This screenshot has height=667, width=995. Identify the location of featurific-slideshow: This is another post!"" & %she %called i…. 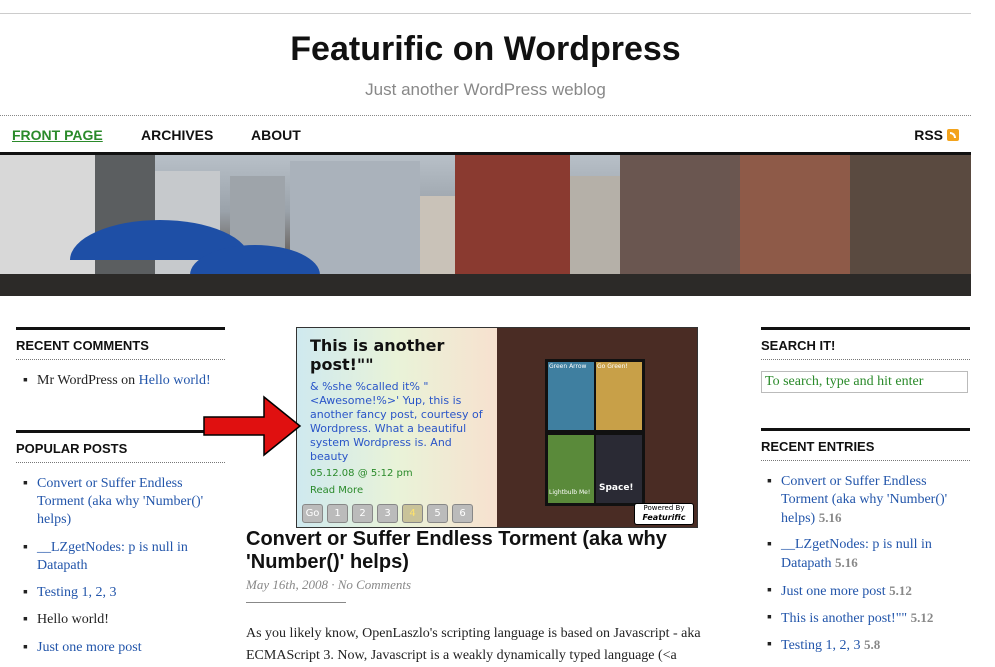
(497, 427).